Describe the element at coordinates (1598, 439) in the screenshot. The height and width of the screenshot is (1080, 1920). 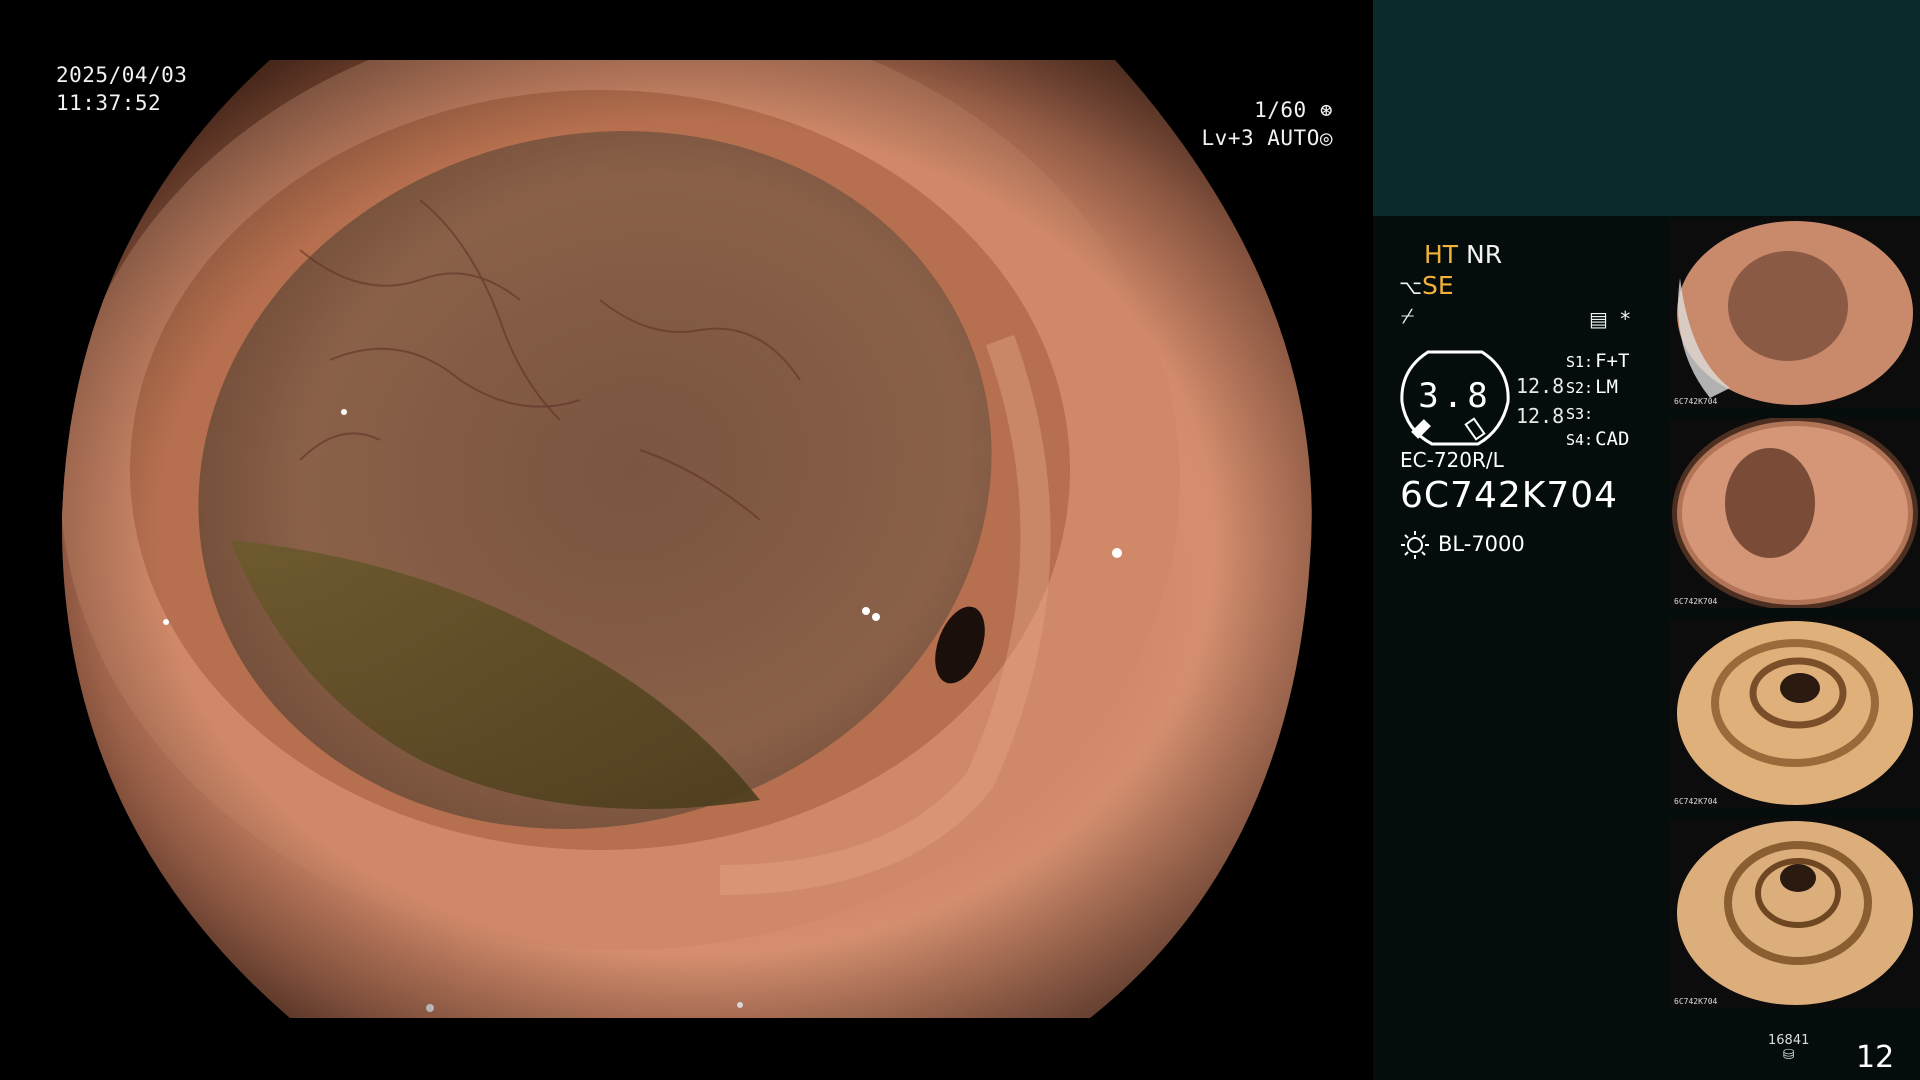
I see `switch-row: S4: CAD` at that location.